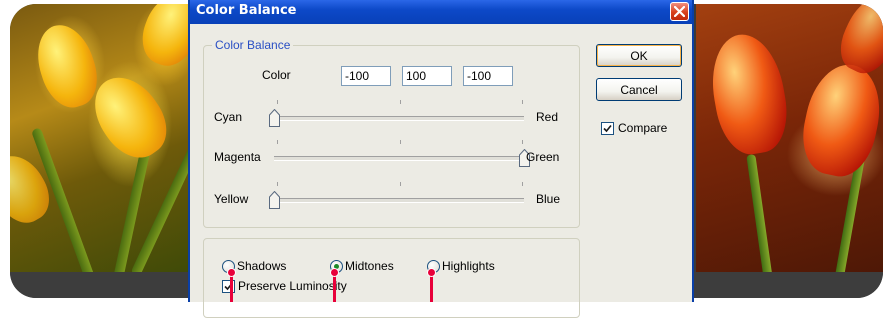  I want to click on magenta-green-level-input, so click(427, 76).